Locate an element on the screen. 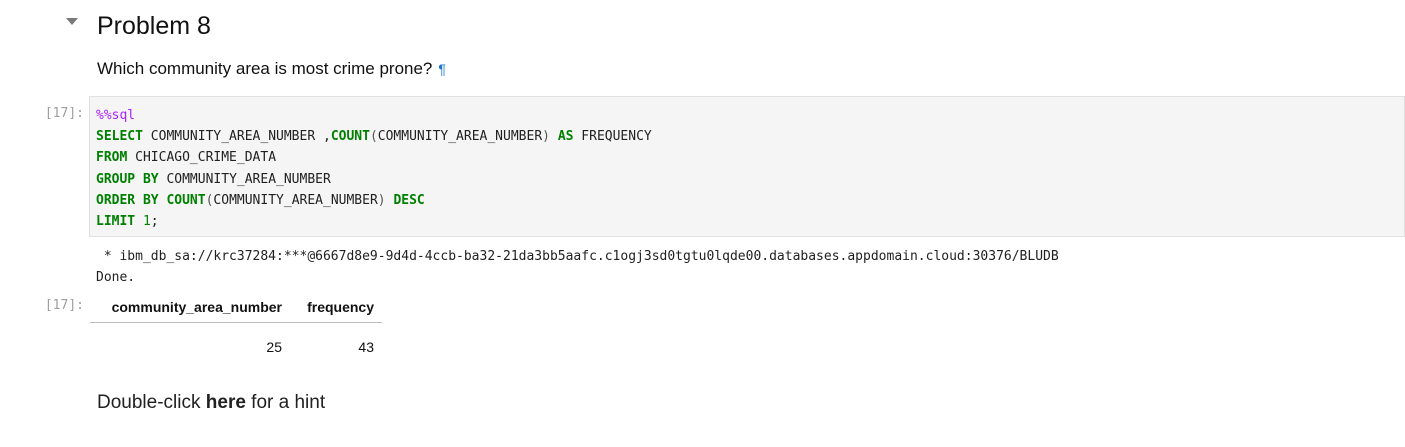 This screenshot has height=447, width=1405. code-text: CHICAGO_CRIME_DATA is located at coordinates (202, 158).